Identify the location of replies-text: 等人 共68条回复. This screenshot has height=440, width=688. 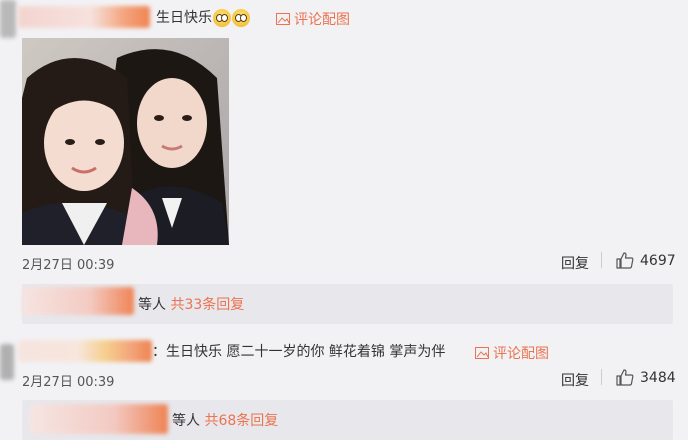
(225, 421).